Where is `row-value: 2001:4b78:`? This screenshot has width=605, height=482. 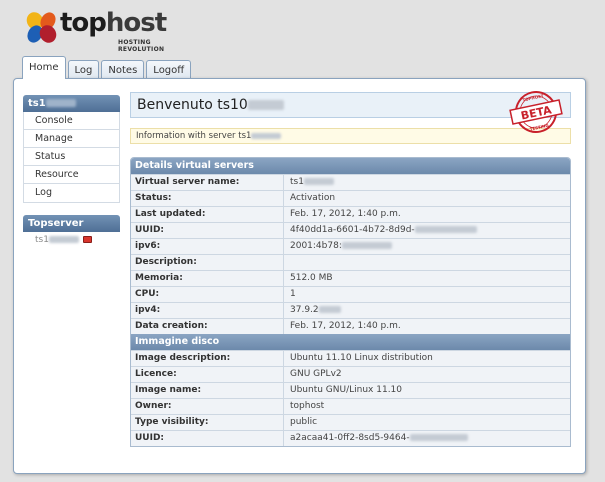 row-value: 2001:4b78: is located at coordinates (427, 246).